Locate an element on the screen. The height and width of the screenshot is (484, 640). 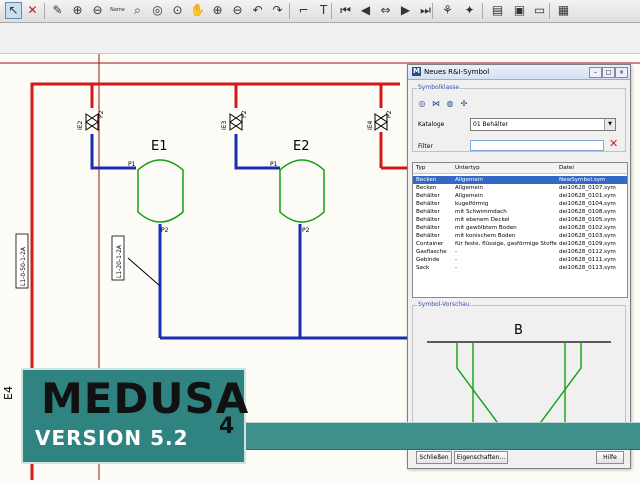
toolbar-strip is located at coordinates (320, 38).